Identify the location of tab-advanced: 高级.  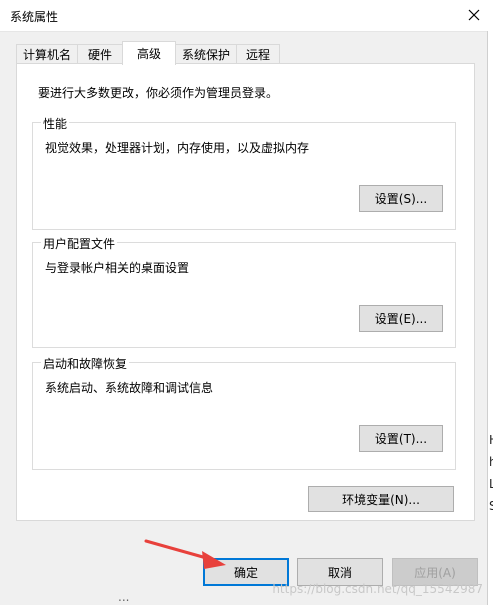
(149, 53).